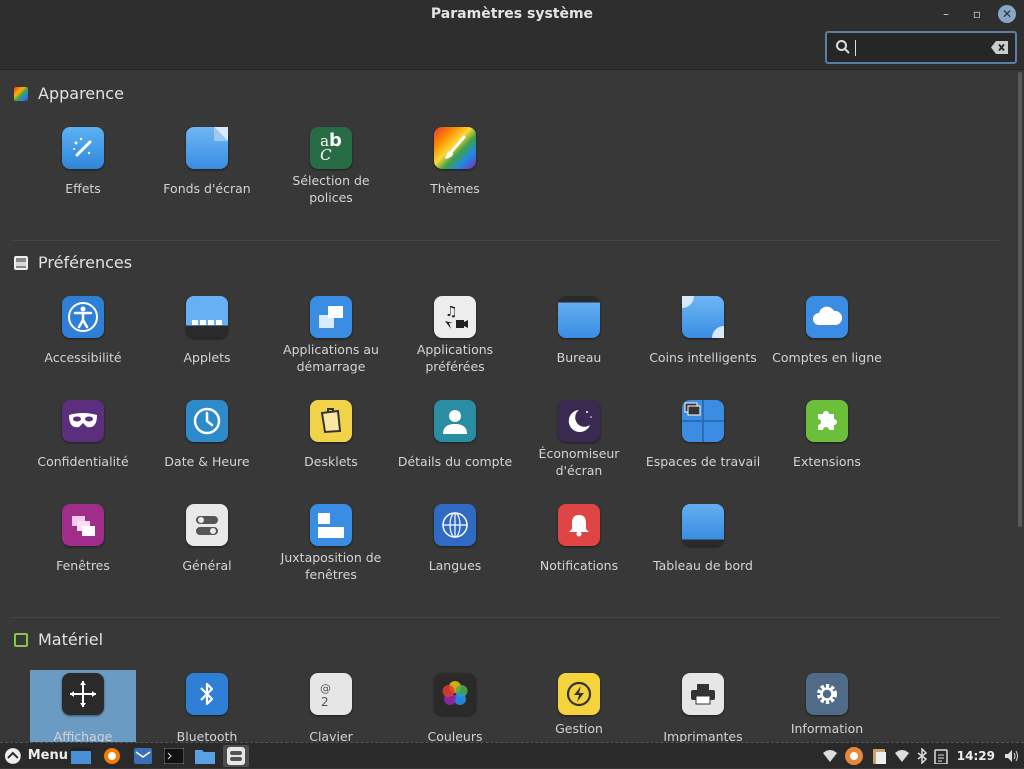 The height and width of the screenshot is (769, 1024). Describe the element at coordinates (83, 694) in the screenshot. I see `display-icon` at that location.